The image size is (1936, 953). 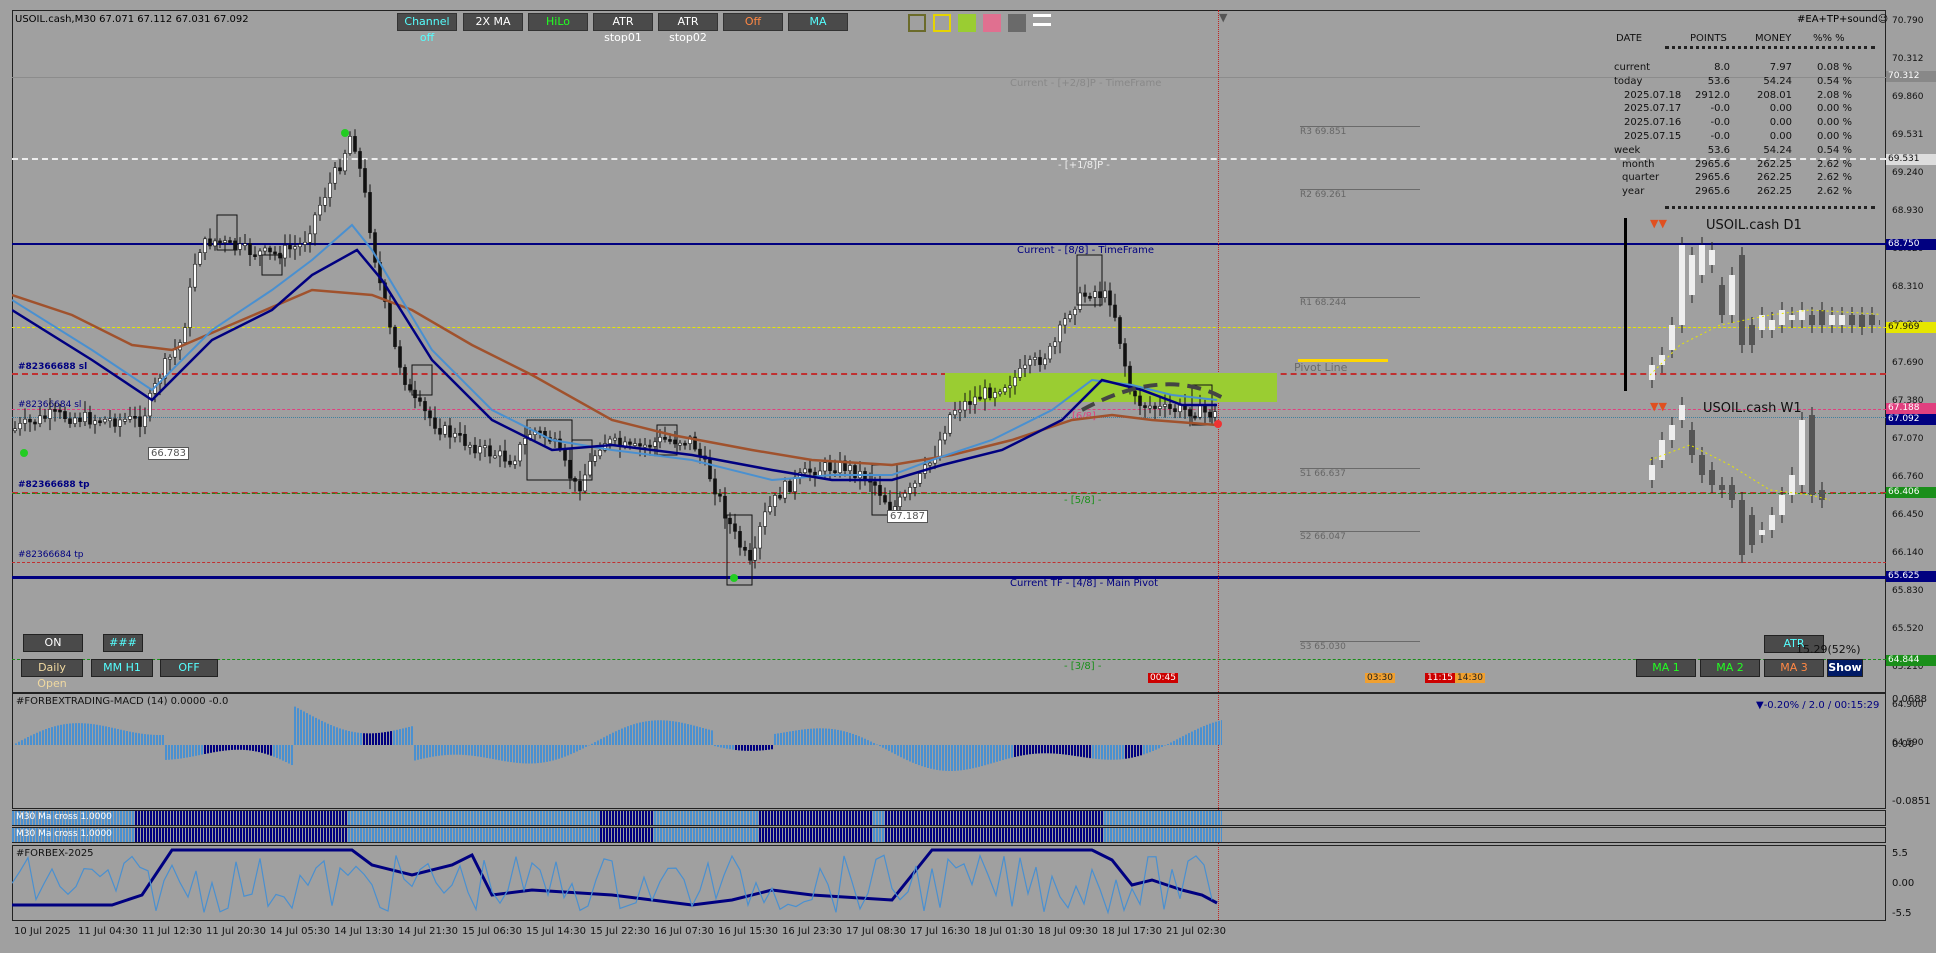 I want to click on price-tag: 66.406, so click(x=1911, y=492).